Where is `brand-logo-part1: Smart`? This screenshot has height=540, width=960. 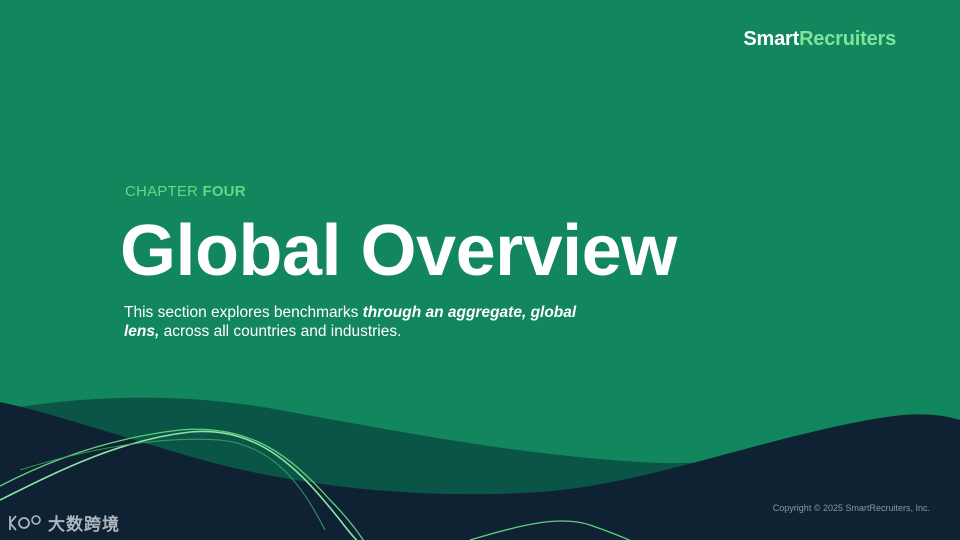
brand-logo-part1: Smart is located at coordinates (771, 39).